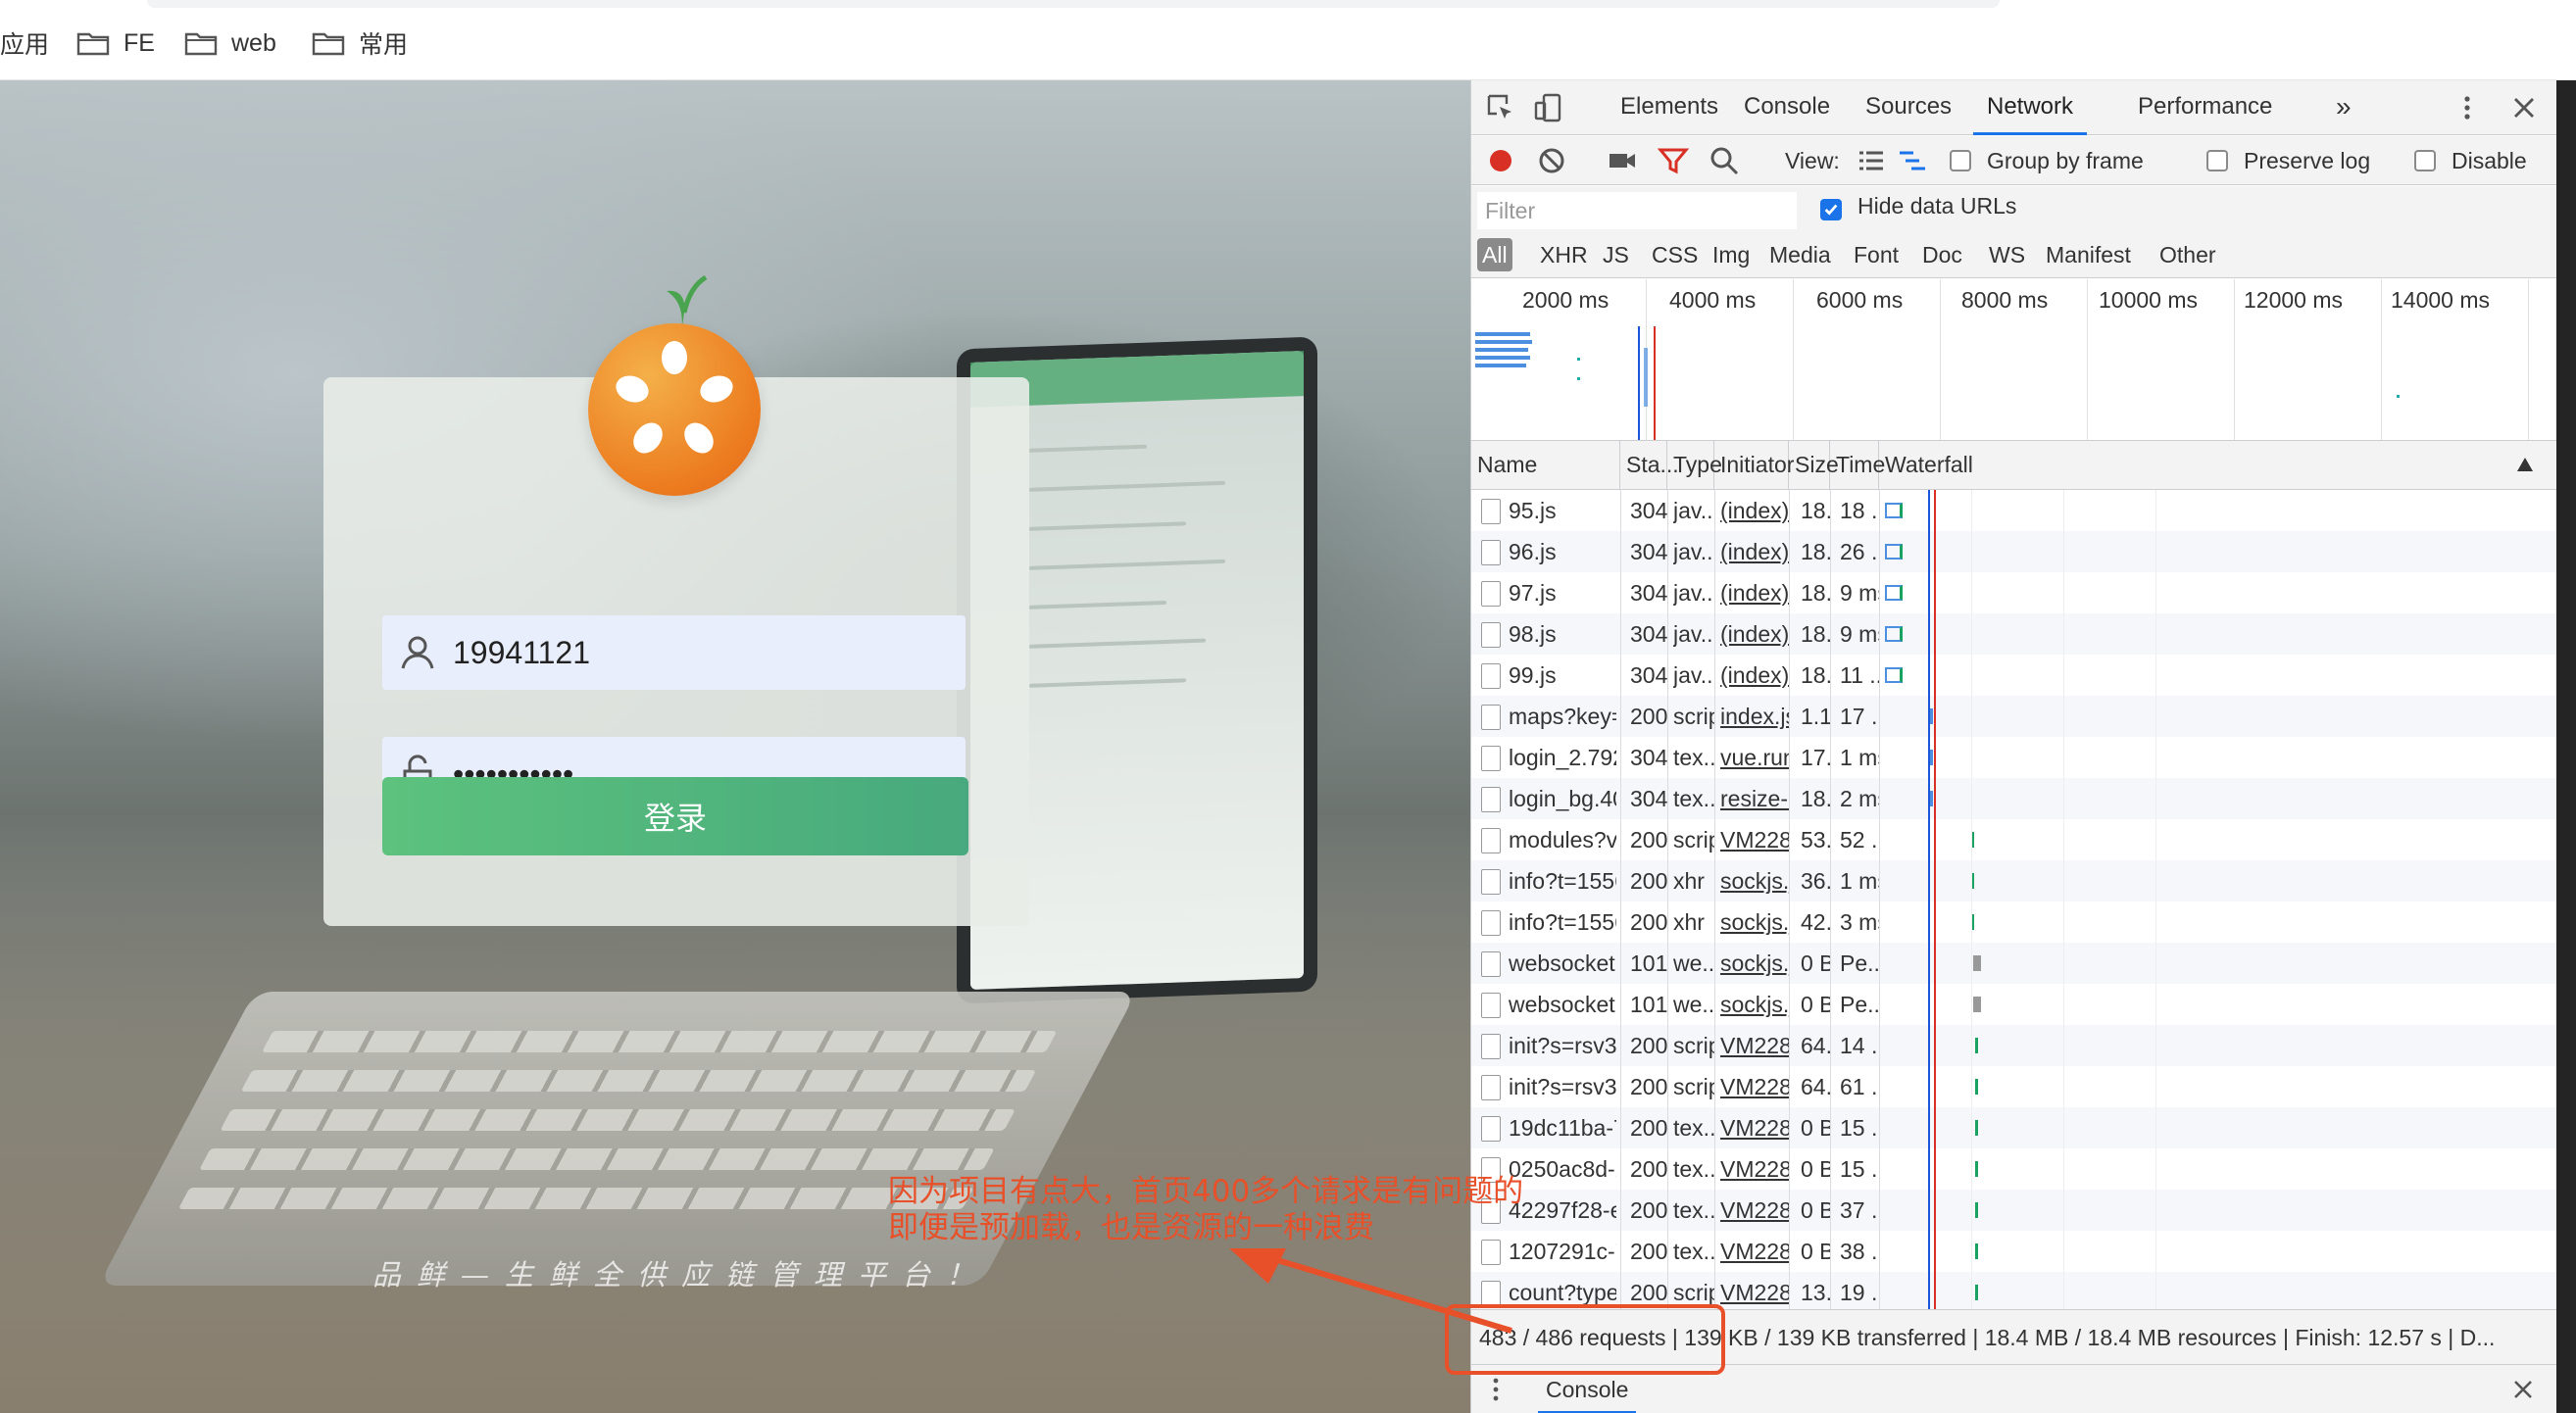  What do you see at coordinates (360, 43) in the screenshot?
I see `bookmark-folder-common: 常用` at bounding box center [360, 43].